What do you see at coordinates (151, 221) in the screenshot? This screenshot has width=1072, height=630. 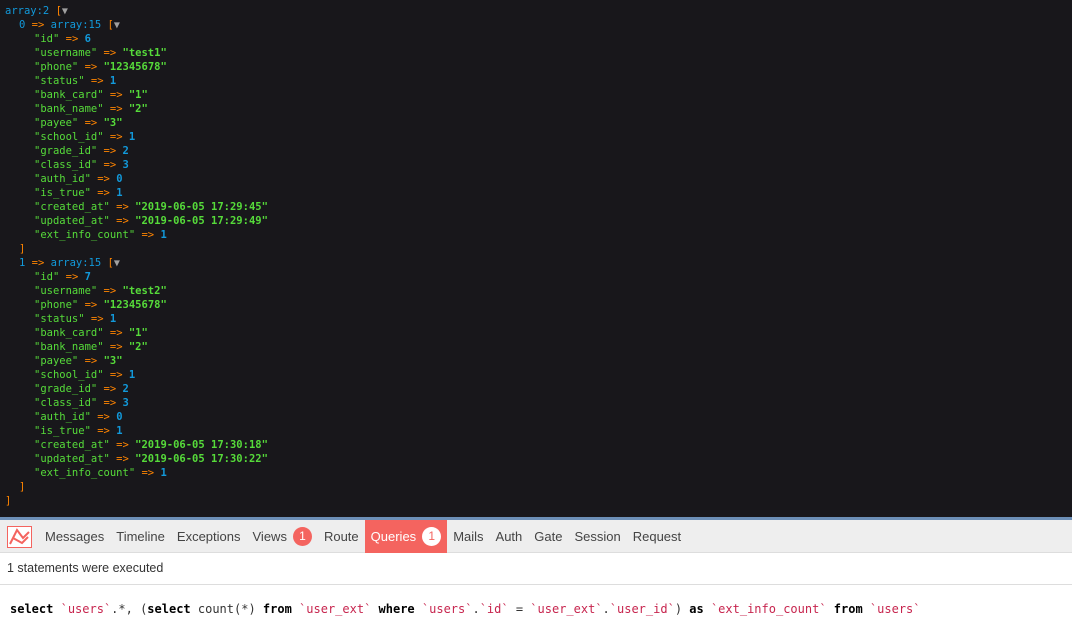 I see `dump-field: "updated_at" => "2019-06-05 17:29:49"` at bounding box center [151, 221].